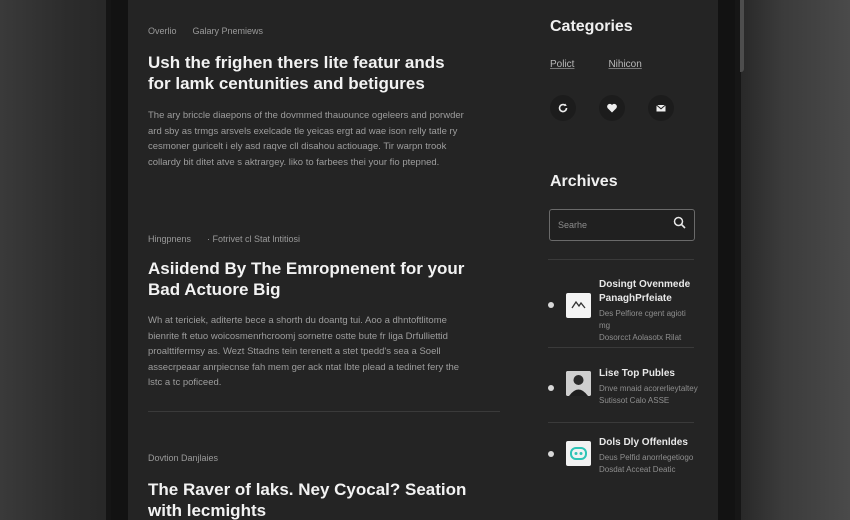 Image resolution: width=850 pixels, height=520 pixels. Describe the element at coordinates (648, 388) in the screenshot. I see `post-meta-line: Dnve mnaid acorerlieytaltey` at that location.